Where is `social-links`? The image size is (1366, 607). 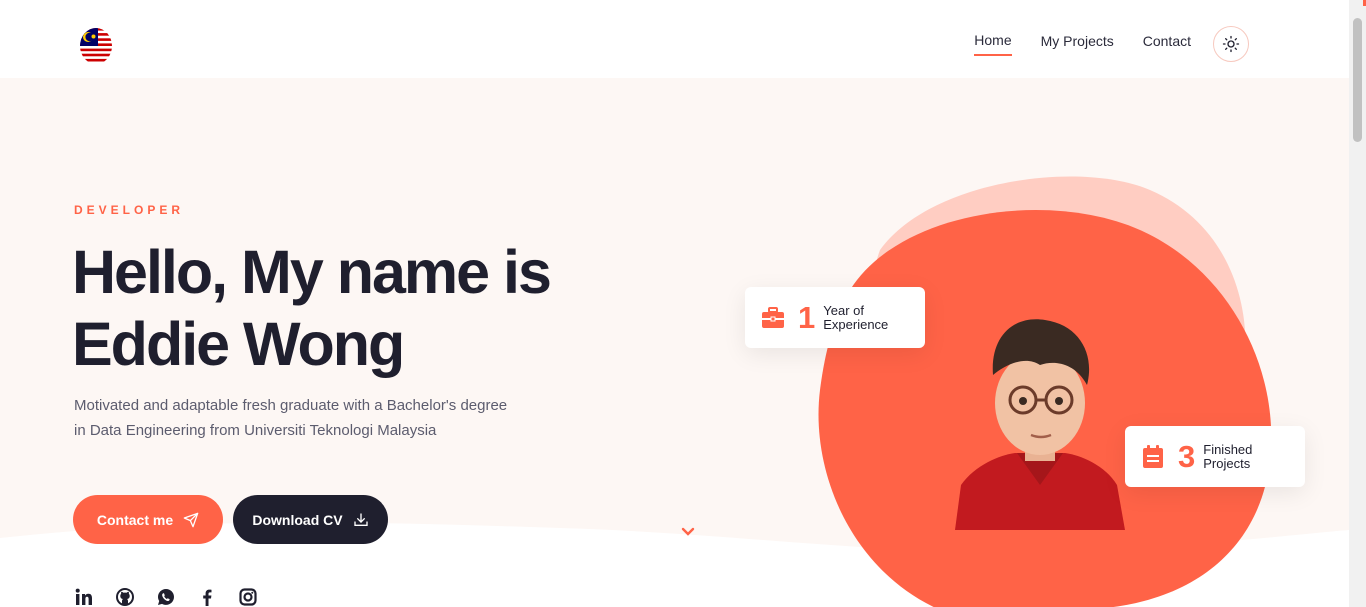 social-links is located at coordinates (176, 596).